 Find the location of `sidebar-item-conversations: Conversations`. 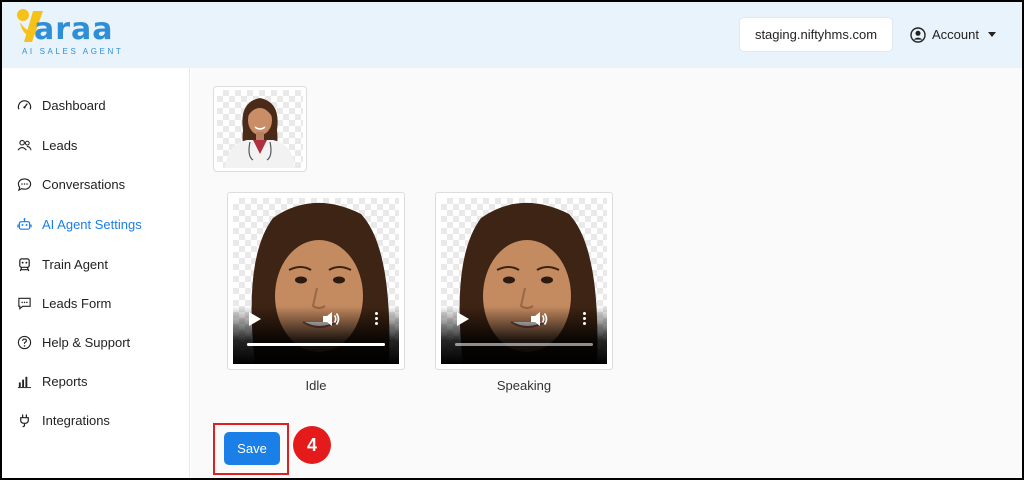

sidebar-item-conversations: Conversations is located at coordinates (70, 184).